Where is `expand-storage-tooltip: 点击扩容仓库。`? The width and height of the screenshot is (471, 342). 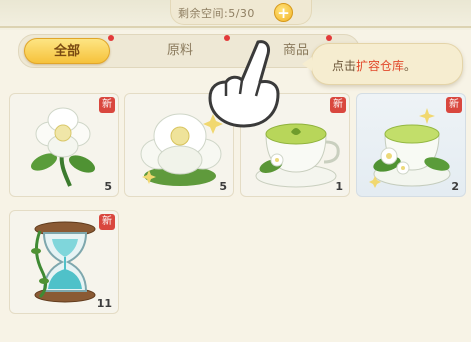
expand-storage-tooltip: 点击扩容仓库。 is located at coordinates (382, 64).